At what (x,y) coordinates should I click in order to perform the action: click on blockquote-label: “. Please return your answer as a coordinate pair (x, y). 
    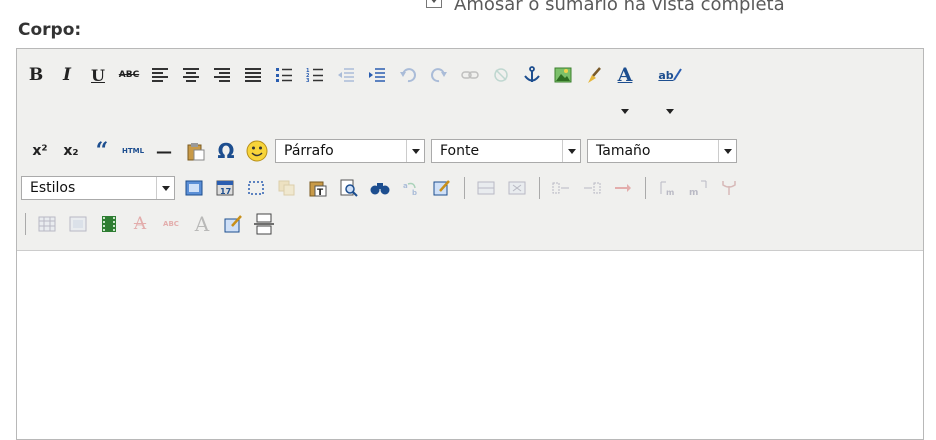
    Looking at the image, I should click on (102, 151).